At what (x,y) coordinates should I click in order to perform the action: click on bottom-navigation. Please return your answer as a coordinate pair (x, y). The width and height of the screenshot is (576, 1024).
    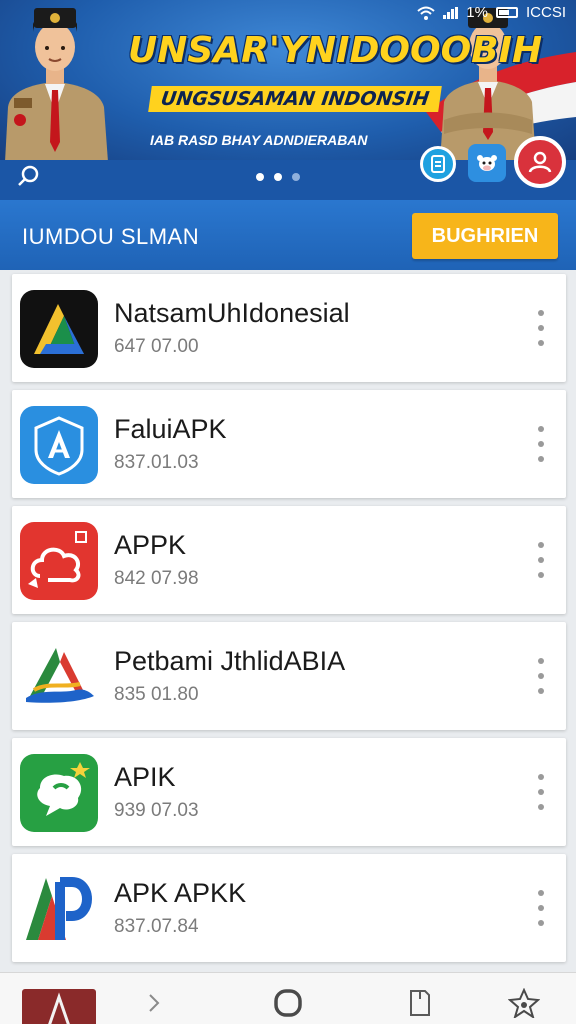
    Looking at the image, I should click on (288, 998).